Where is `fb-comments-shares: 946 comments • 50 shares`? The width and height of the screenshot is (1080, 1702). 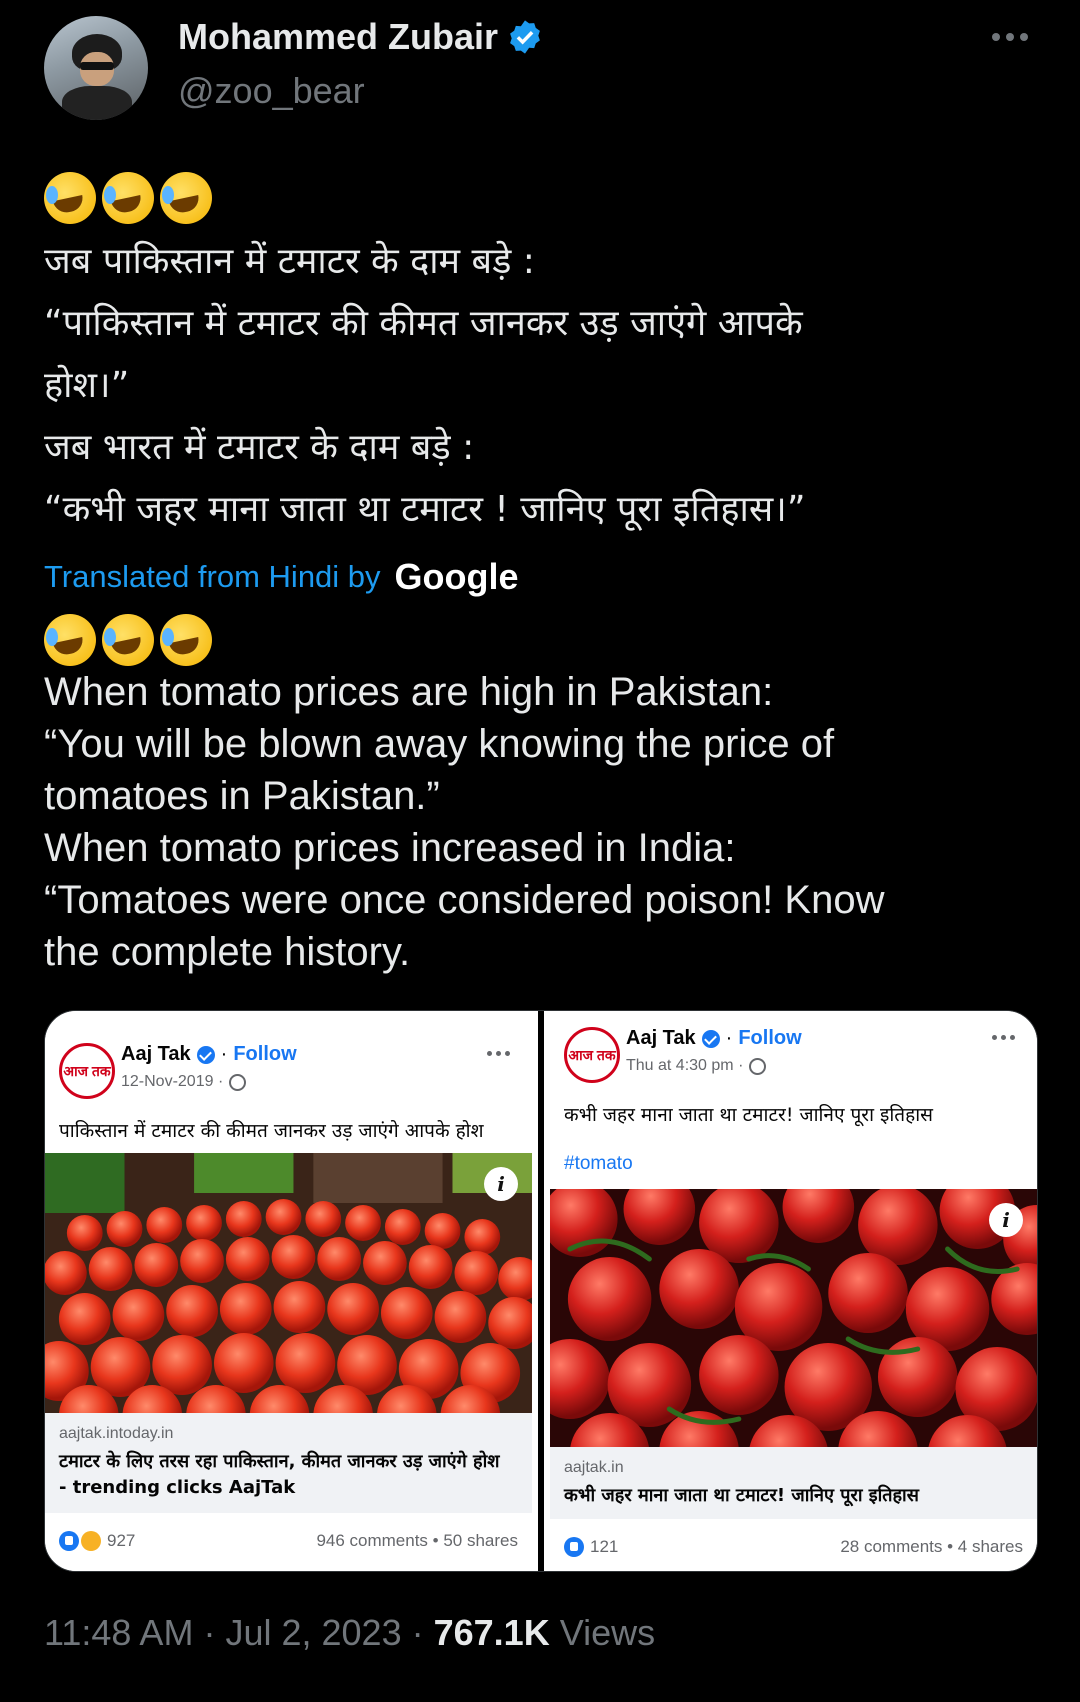 fb-comments-shares: 946 comments • 50 shares is located at coordinates (417, 1540).